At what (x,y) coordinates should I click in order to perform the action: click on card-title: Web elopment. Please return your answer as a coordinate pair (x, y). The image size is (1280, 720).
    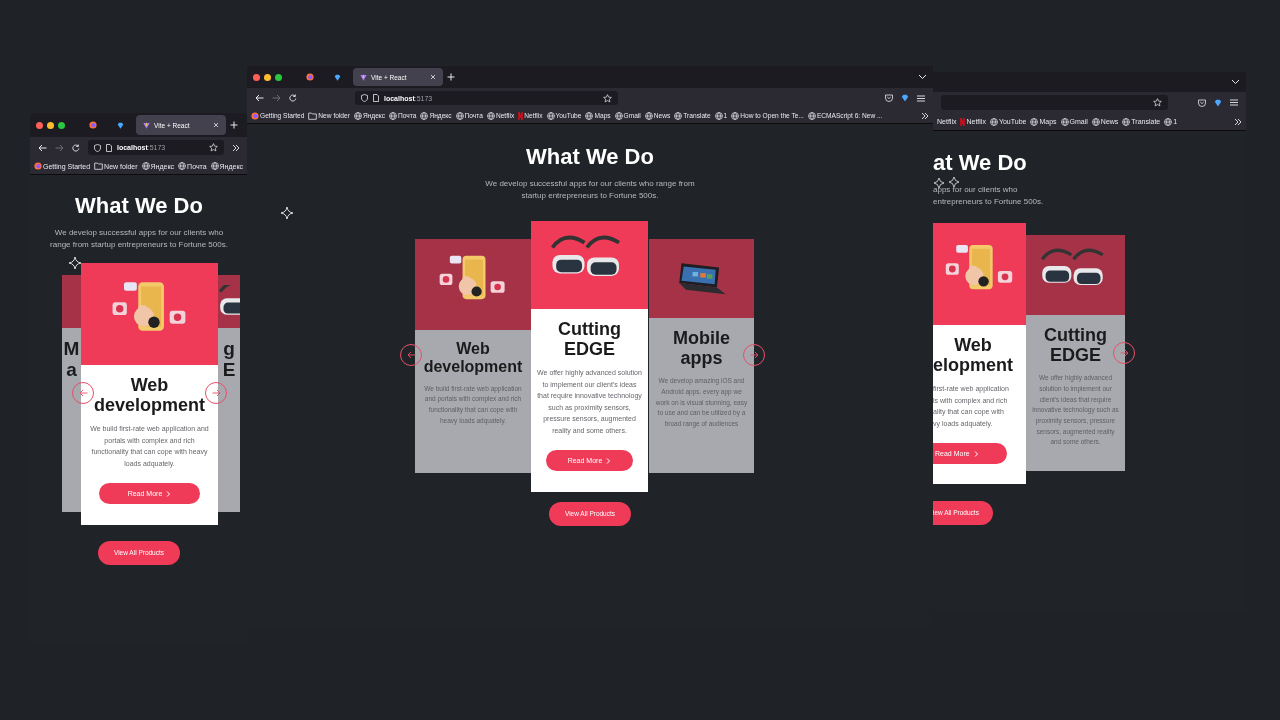
    Looking at the image, I should click on (973, 355).